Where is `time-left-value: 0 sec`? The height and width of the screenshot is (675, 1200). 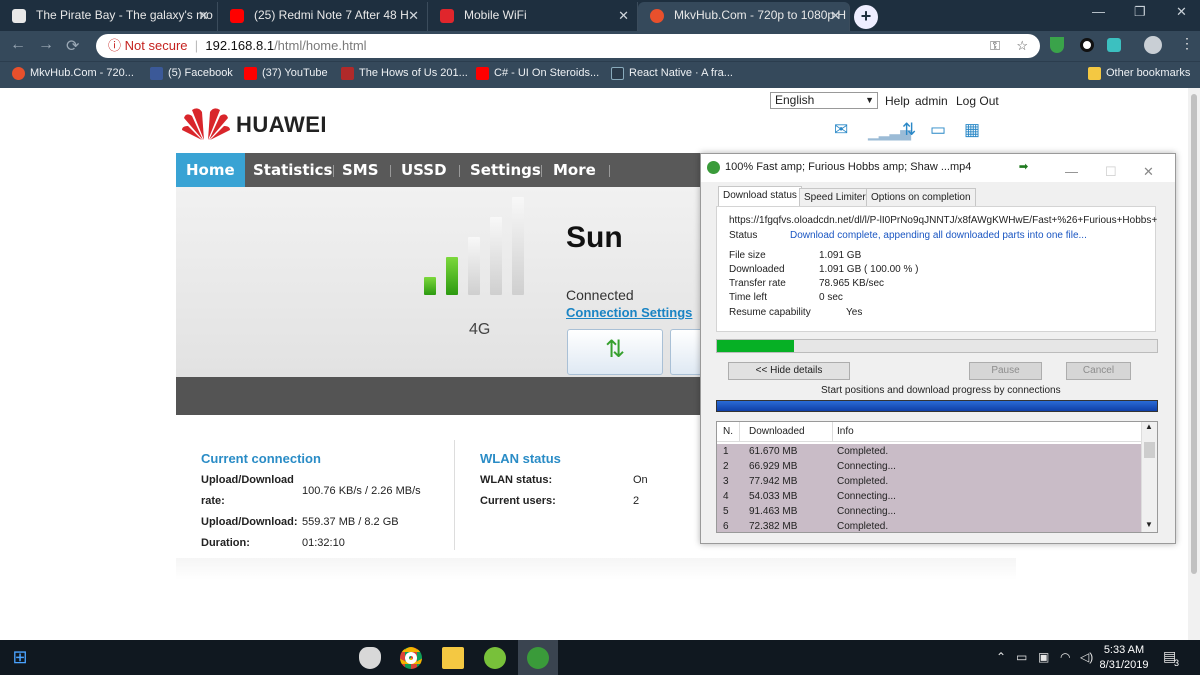
time-left-value: 0 sec is located at coordinates (831, 297).